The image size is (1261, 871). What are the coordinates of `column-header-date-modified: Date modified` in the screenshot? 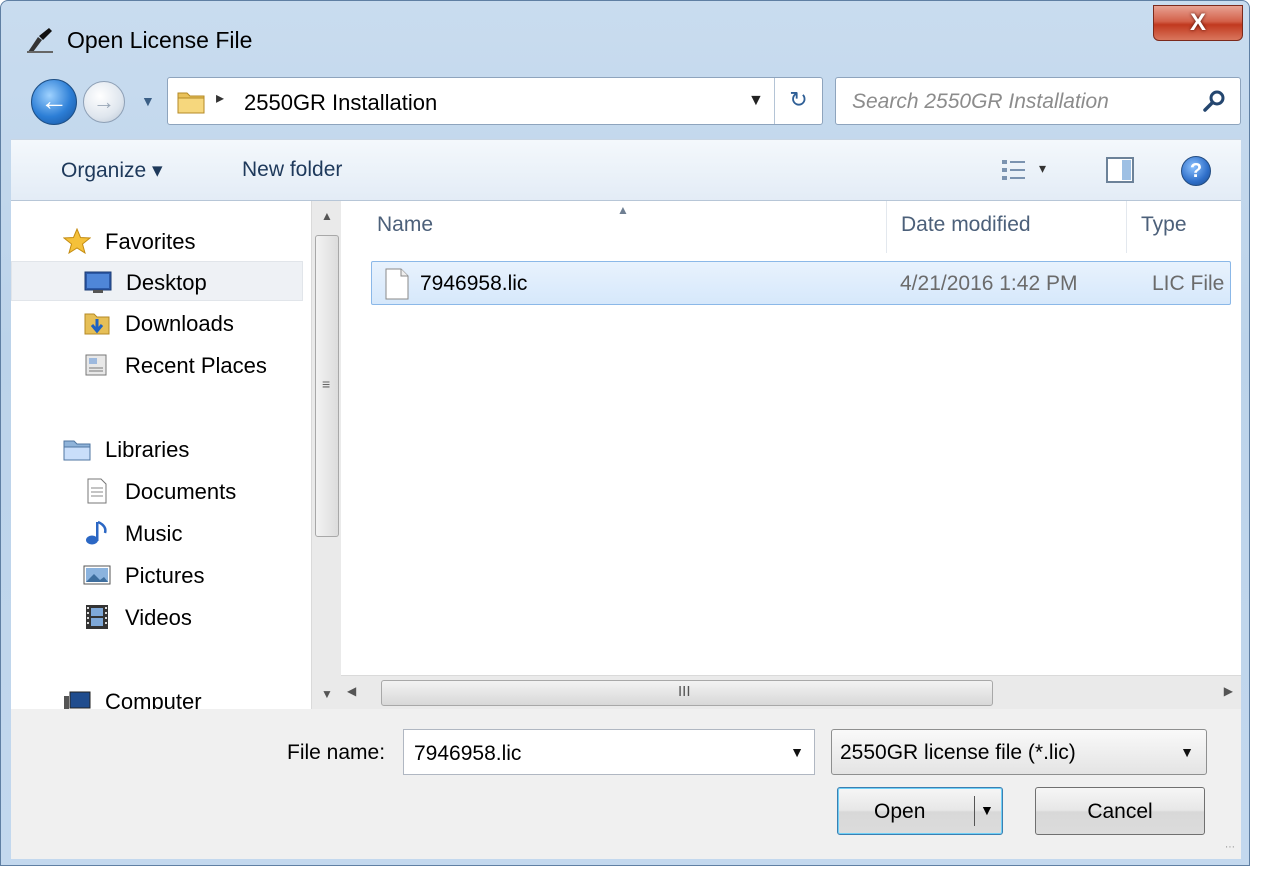 It's located at (1007, 227).